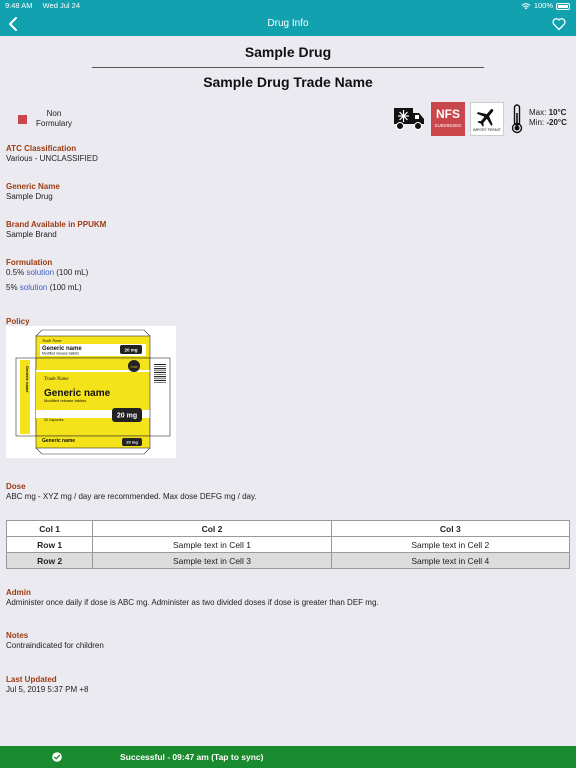  What do you see at coordinates (49, 560) in the screenshot?
I see `table-cell: Row 2` at bounding box center [49, 560].